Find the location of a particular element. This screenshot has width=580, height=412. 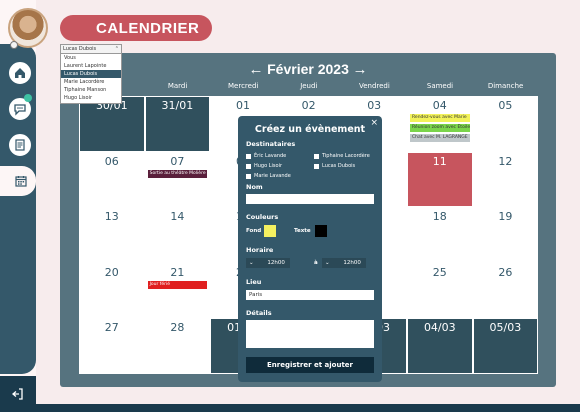

day-number: 07 is located at coordinates (177, 161).